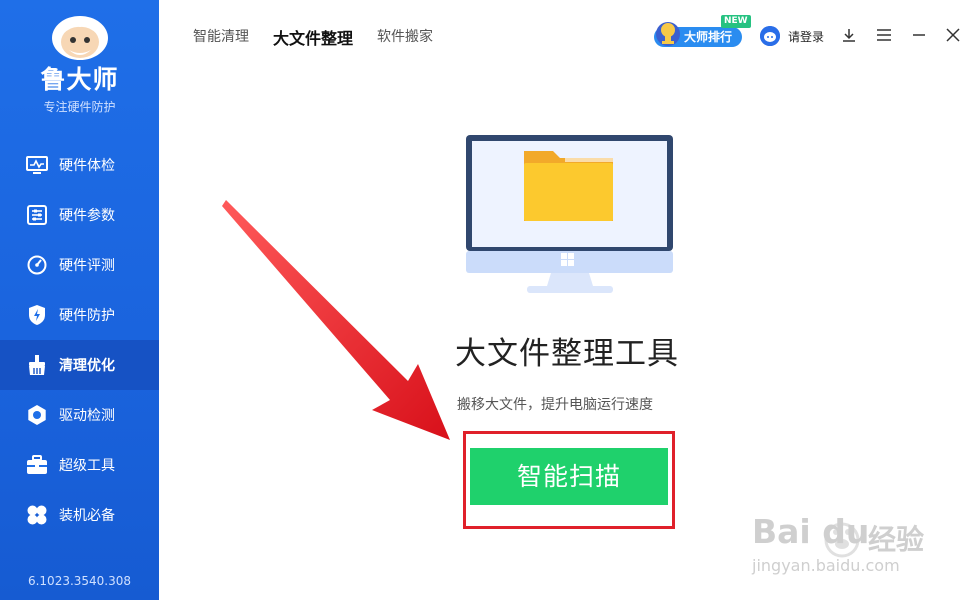 The height and width of the screenshot is (600, 977). I want to click on sidebar-item-label: 硬件评测, so click(87, 266).